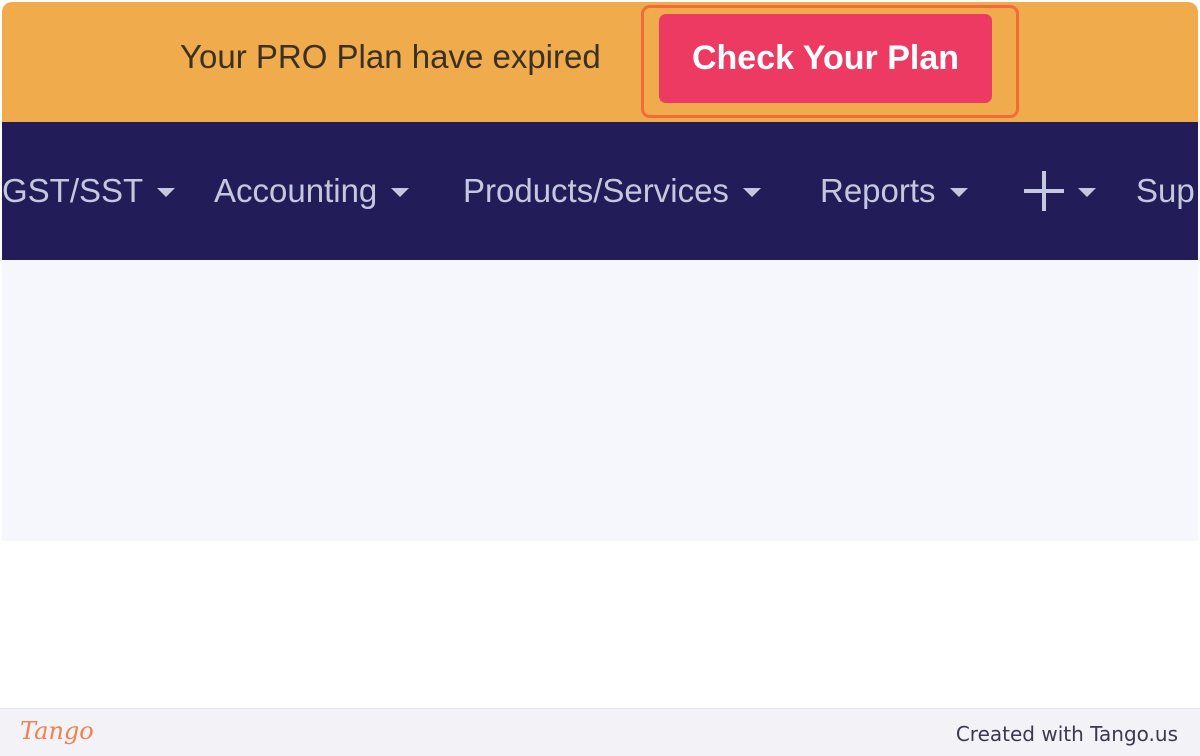  I want to click on nav-item-label: GST/SST, so click(73, 190).